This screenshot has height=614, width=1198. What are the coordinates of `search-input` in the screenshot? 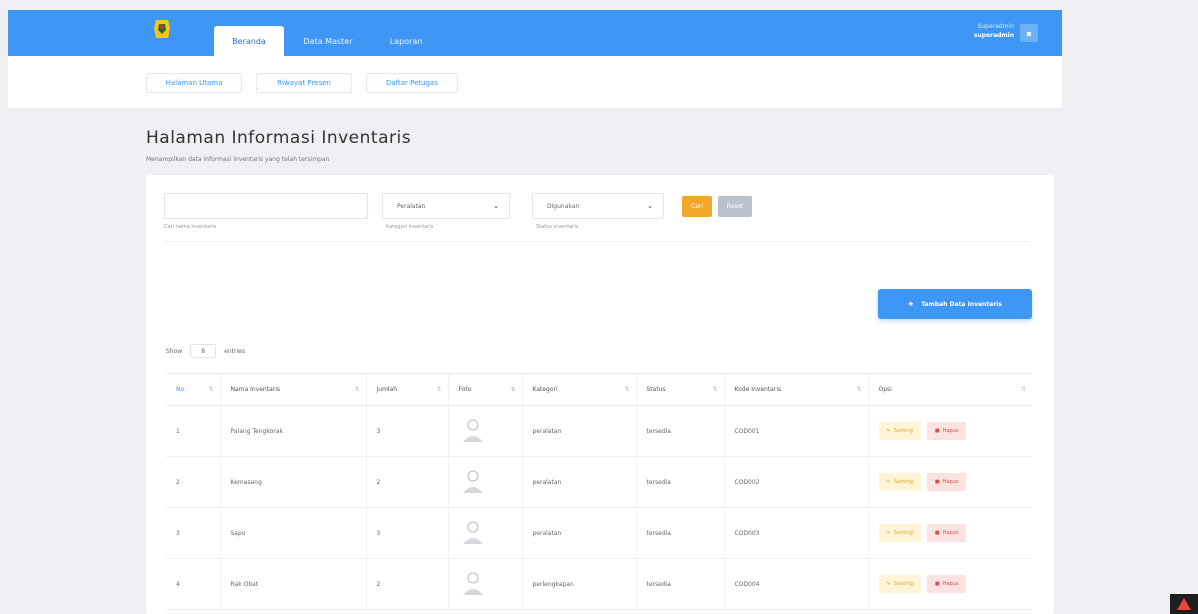 It's located at (266, 206).